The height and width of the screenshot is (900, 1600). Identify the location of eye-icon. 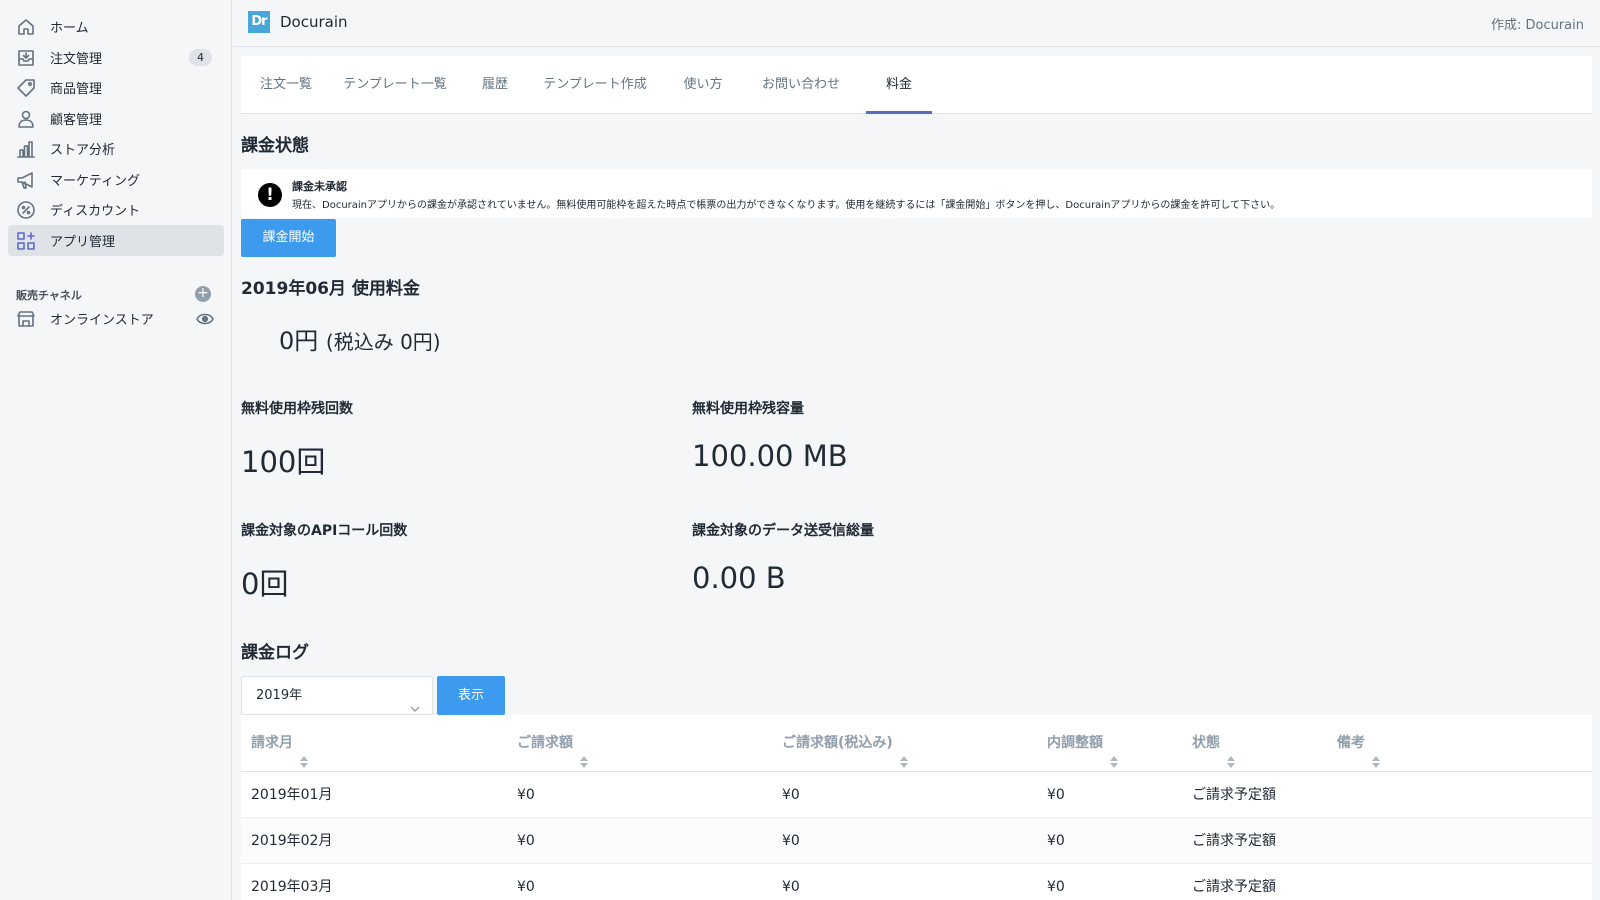
(205, 318).